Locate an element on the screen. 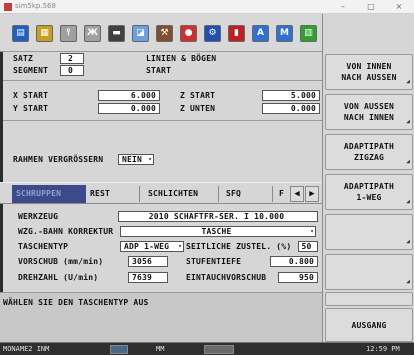 This screenshot has width=414, height=355. segment-field: 0 is located at coordinates (72, 70).